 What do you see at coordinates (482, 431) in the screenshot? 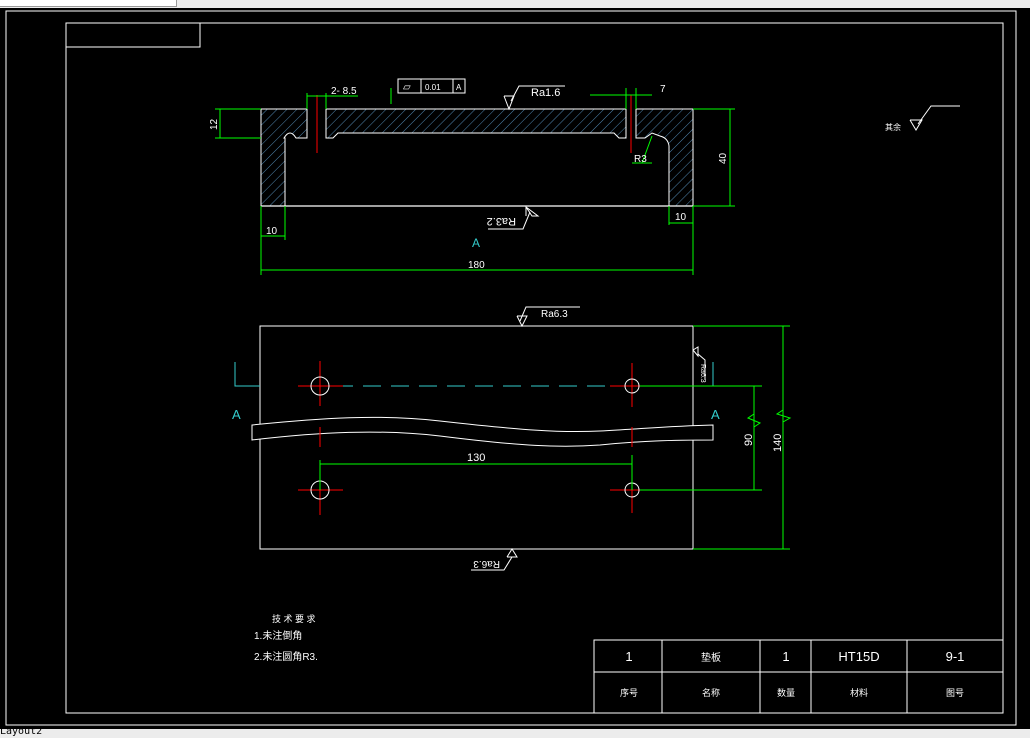
I see `break-line` at bounding box center [482, 431].